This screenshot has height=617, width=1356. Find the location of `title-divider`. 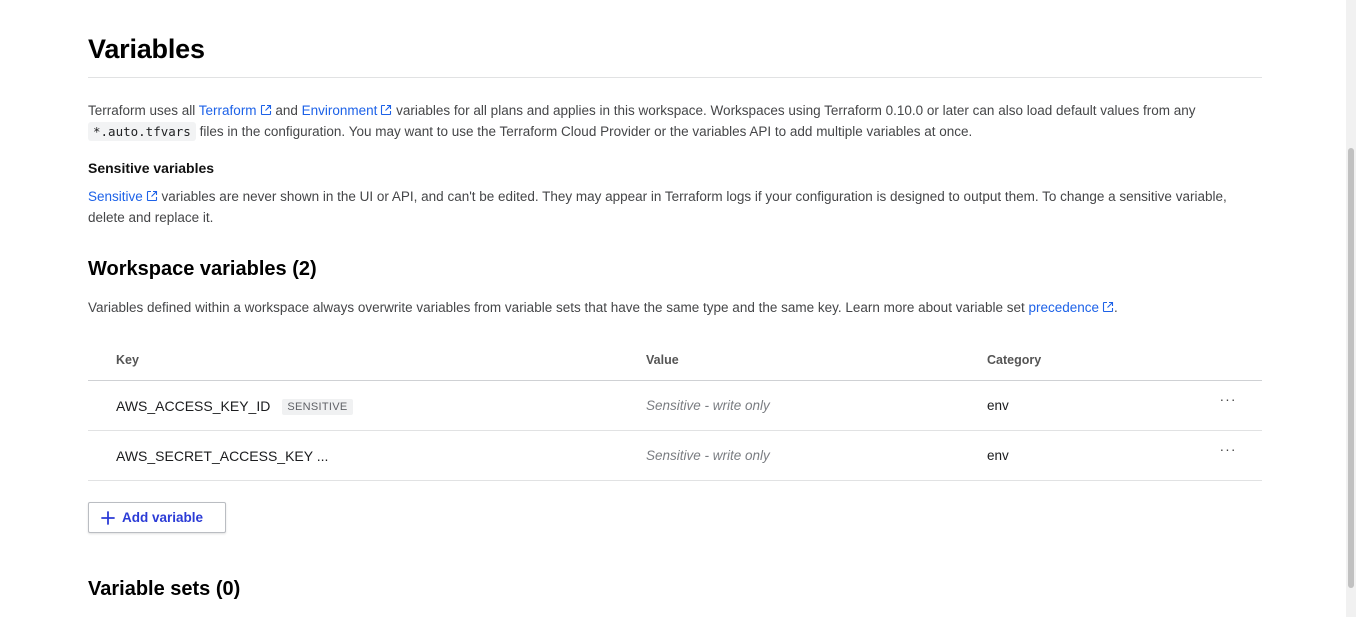

title-divider is located at coordinates (675, 77).